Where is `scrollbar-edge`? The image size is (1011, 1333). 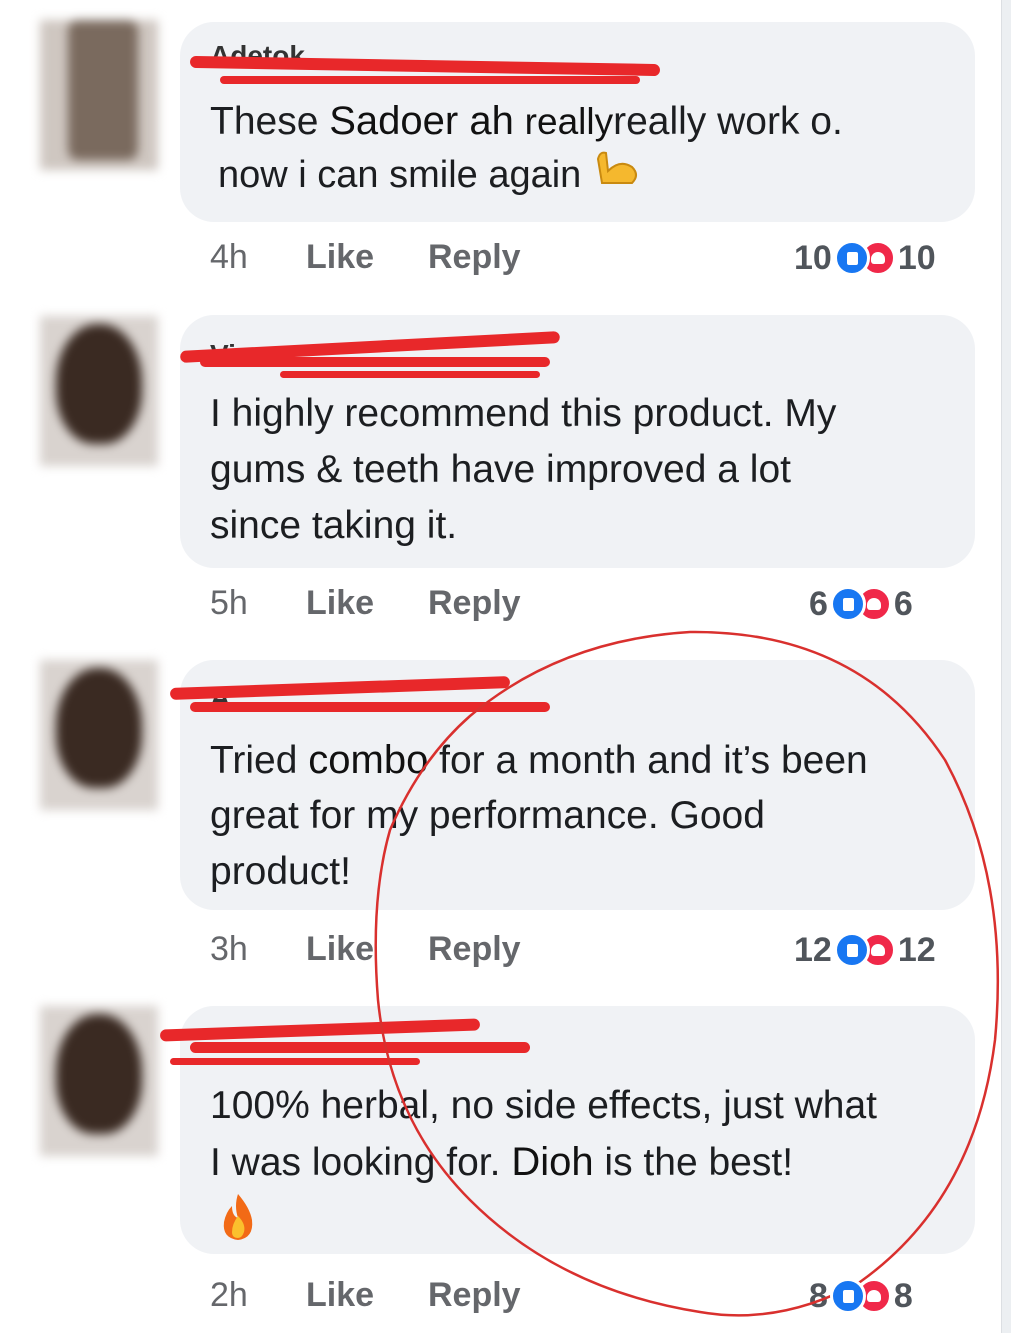 scrollbar-edge is located at coordinates (1006, 666).